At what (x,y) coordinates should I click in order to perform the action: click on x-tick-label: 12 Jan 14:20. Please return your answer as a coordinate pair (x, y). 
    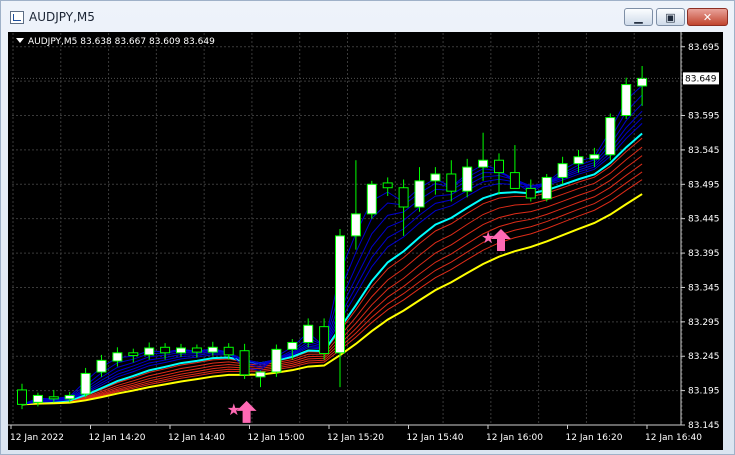
    Looking at the image, I should click on (117, 438).